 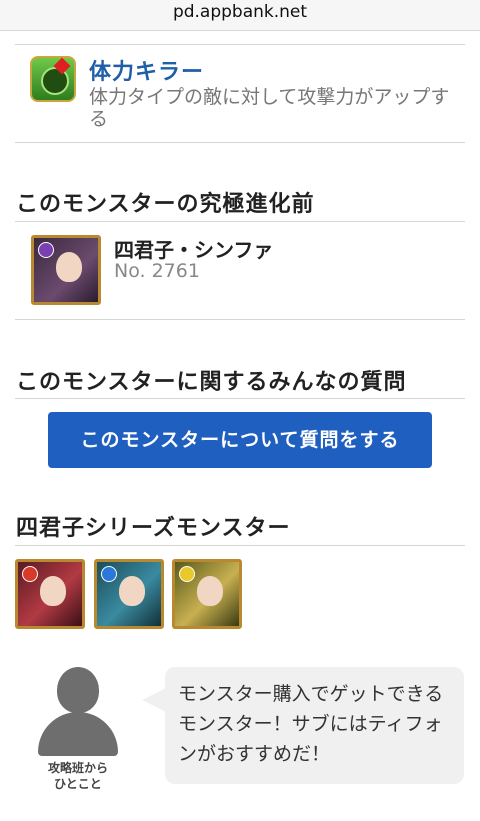 I want to click on author-label: 攻略班から ひとこと, so click(x=78, y=776).